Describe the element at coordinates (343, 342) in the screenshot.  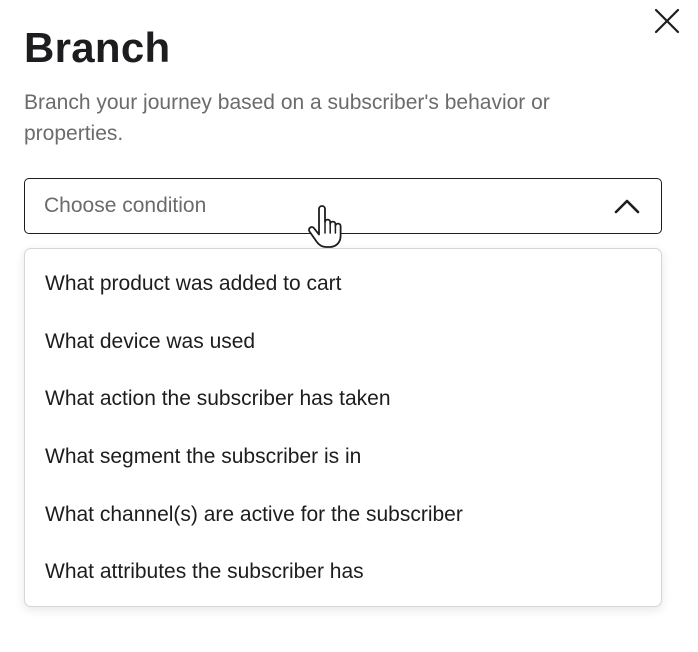
I see `condition-option-device-used: What device was used` at that location.